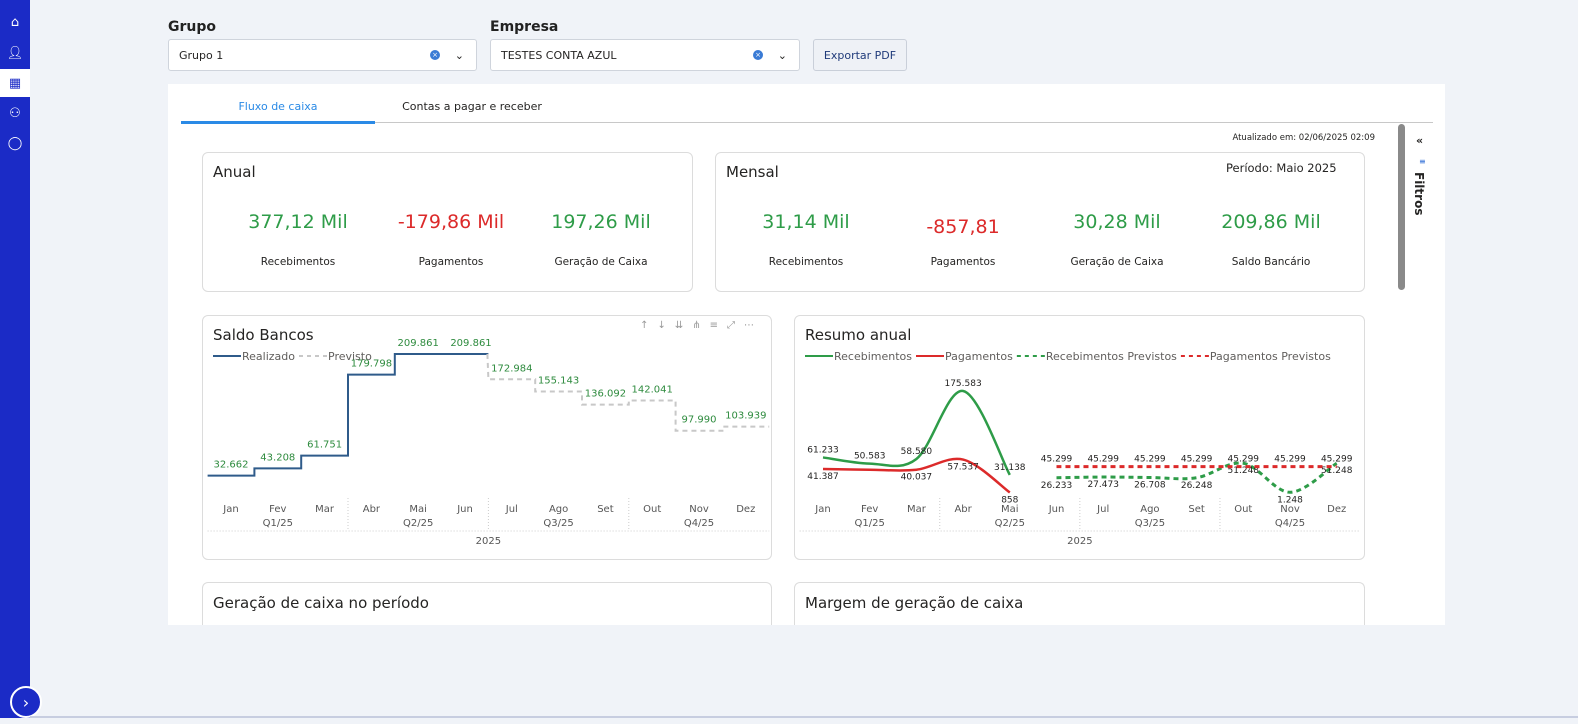 This screenshot has width=1578, height=724. I want to click on data-label: 26.708, so click(1150, 485).